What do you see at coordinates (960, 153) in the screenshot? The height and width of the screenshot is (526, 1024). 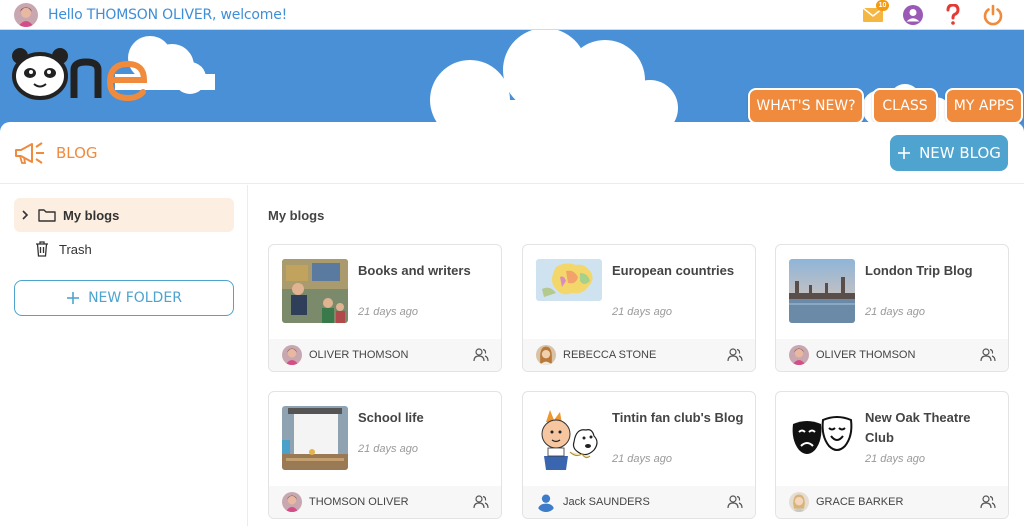 I see `new-blog-label: NEW BLOG` at bounding box center [960, 153].